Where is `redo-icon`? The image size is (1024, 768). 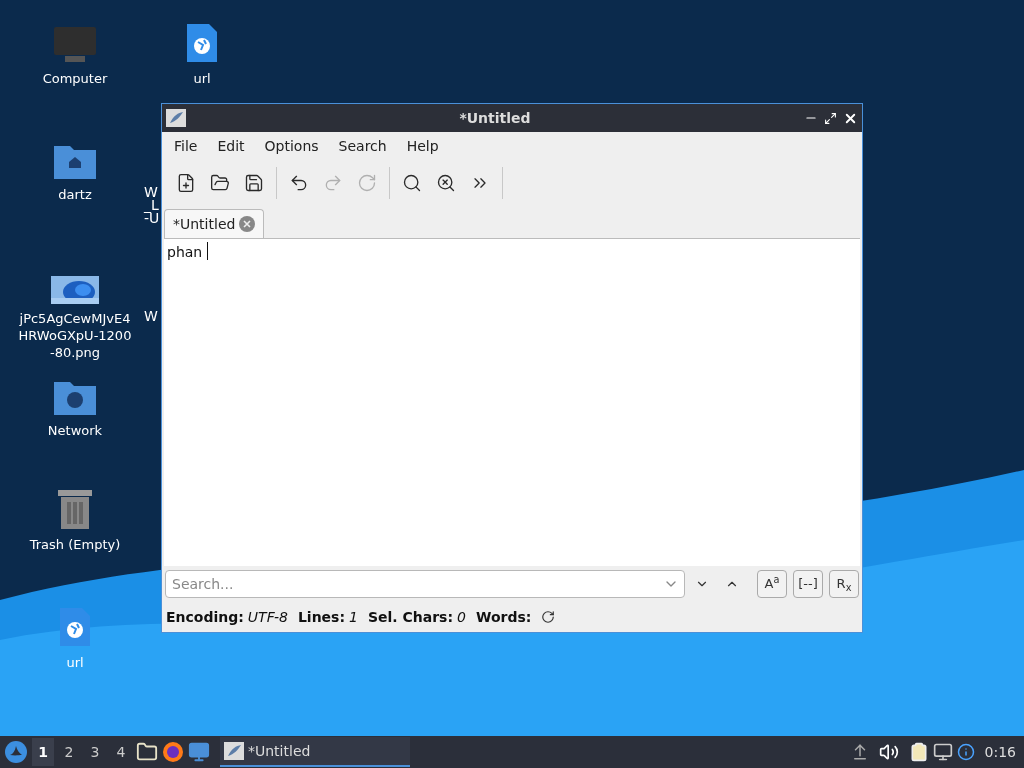 redo-icon is located at coordinates (333, 183).